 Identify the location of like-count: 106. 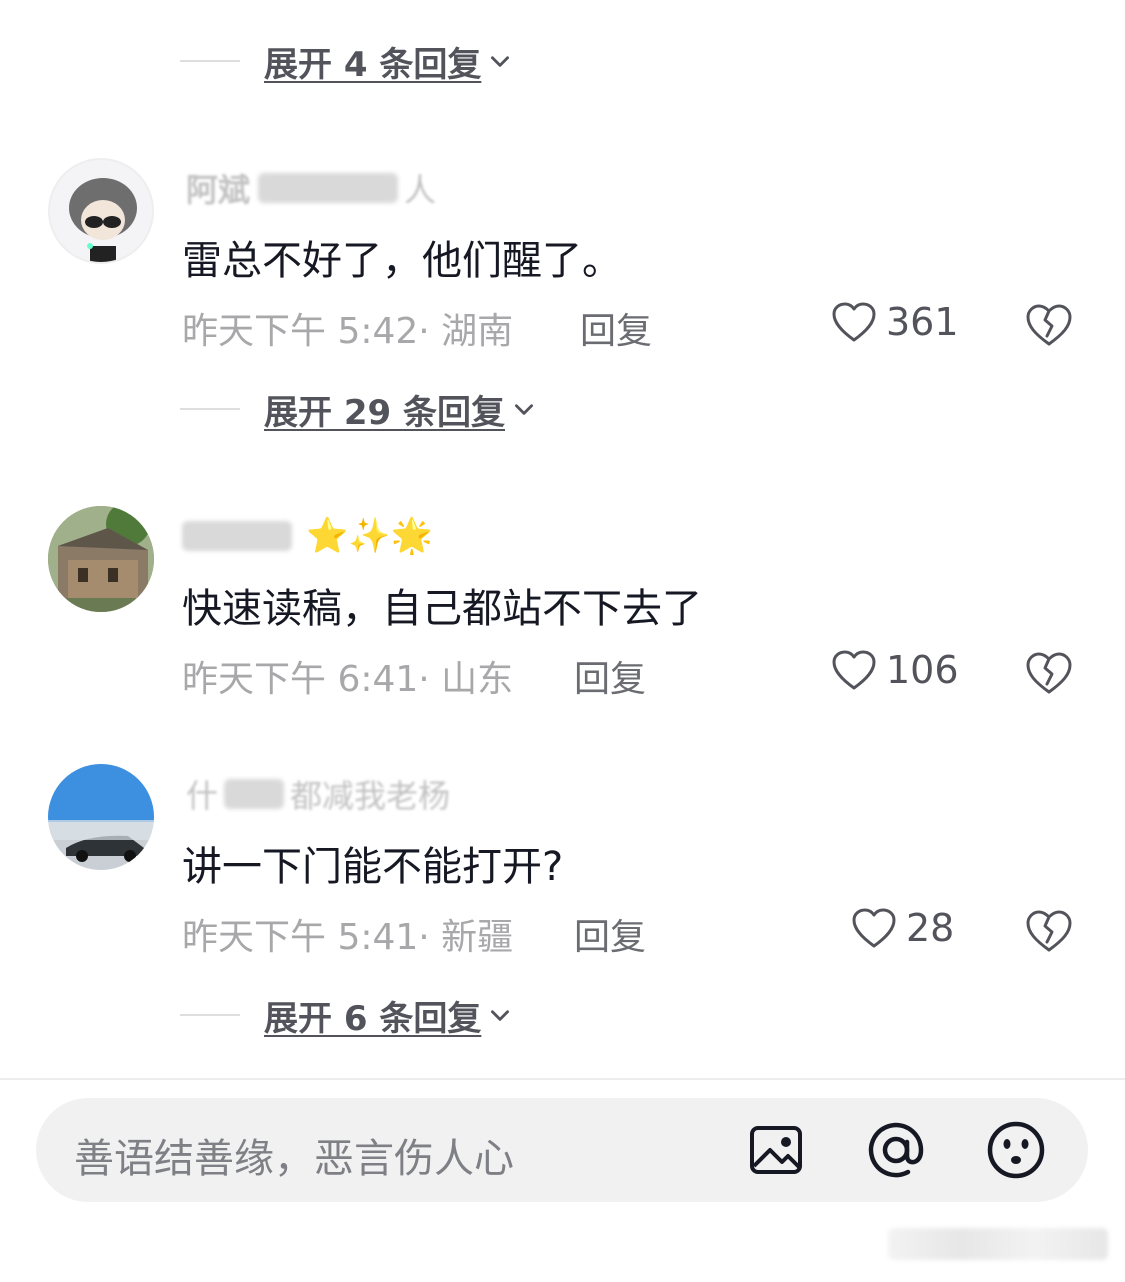
(922, 670).